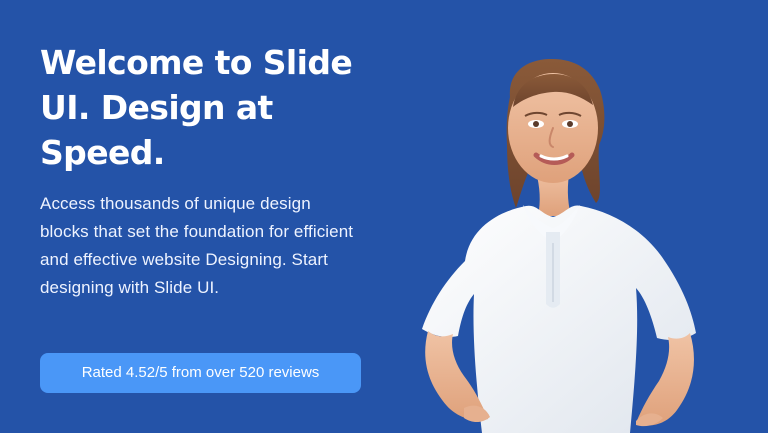 This screenshot has width=768, height=433. Describe the element at coordinates (200, 373) in the screenshot. I see `rating-cta-button: Rated 4.52/5 from over 520 reviews` at that location.